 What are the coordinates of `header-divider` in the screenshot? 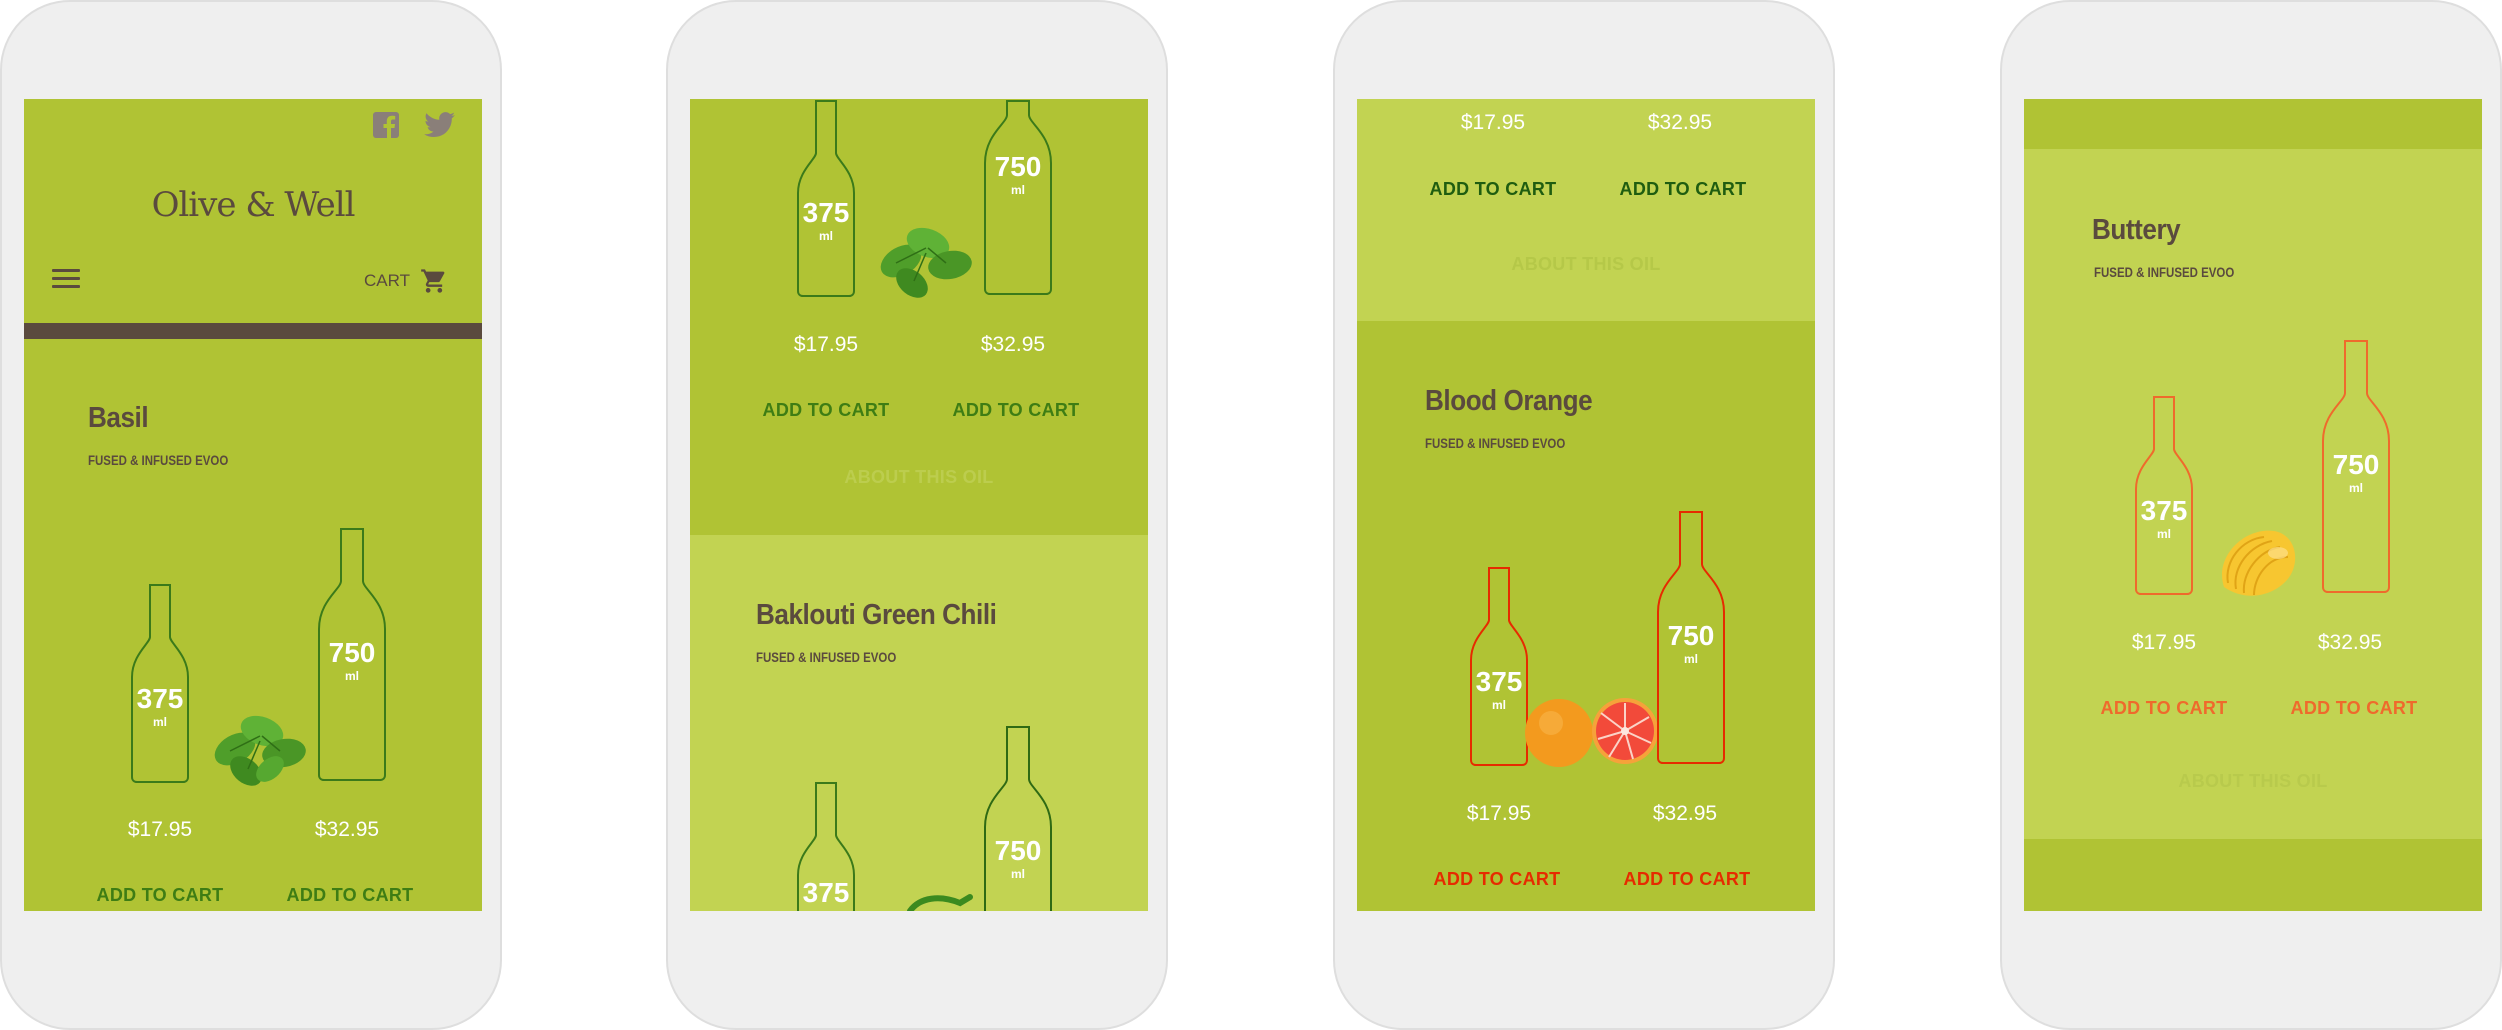 It's located at (253, 331).